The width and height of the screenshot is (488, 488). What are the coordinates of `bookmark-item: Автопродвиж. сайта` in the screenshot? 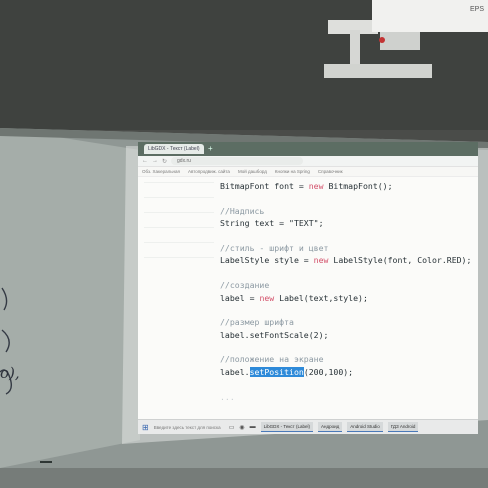 It's located at (209, 171).